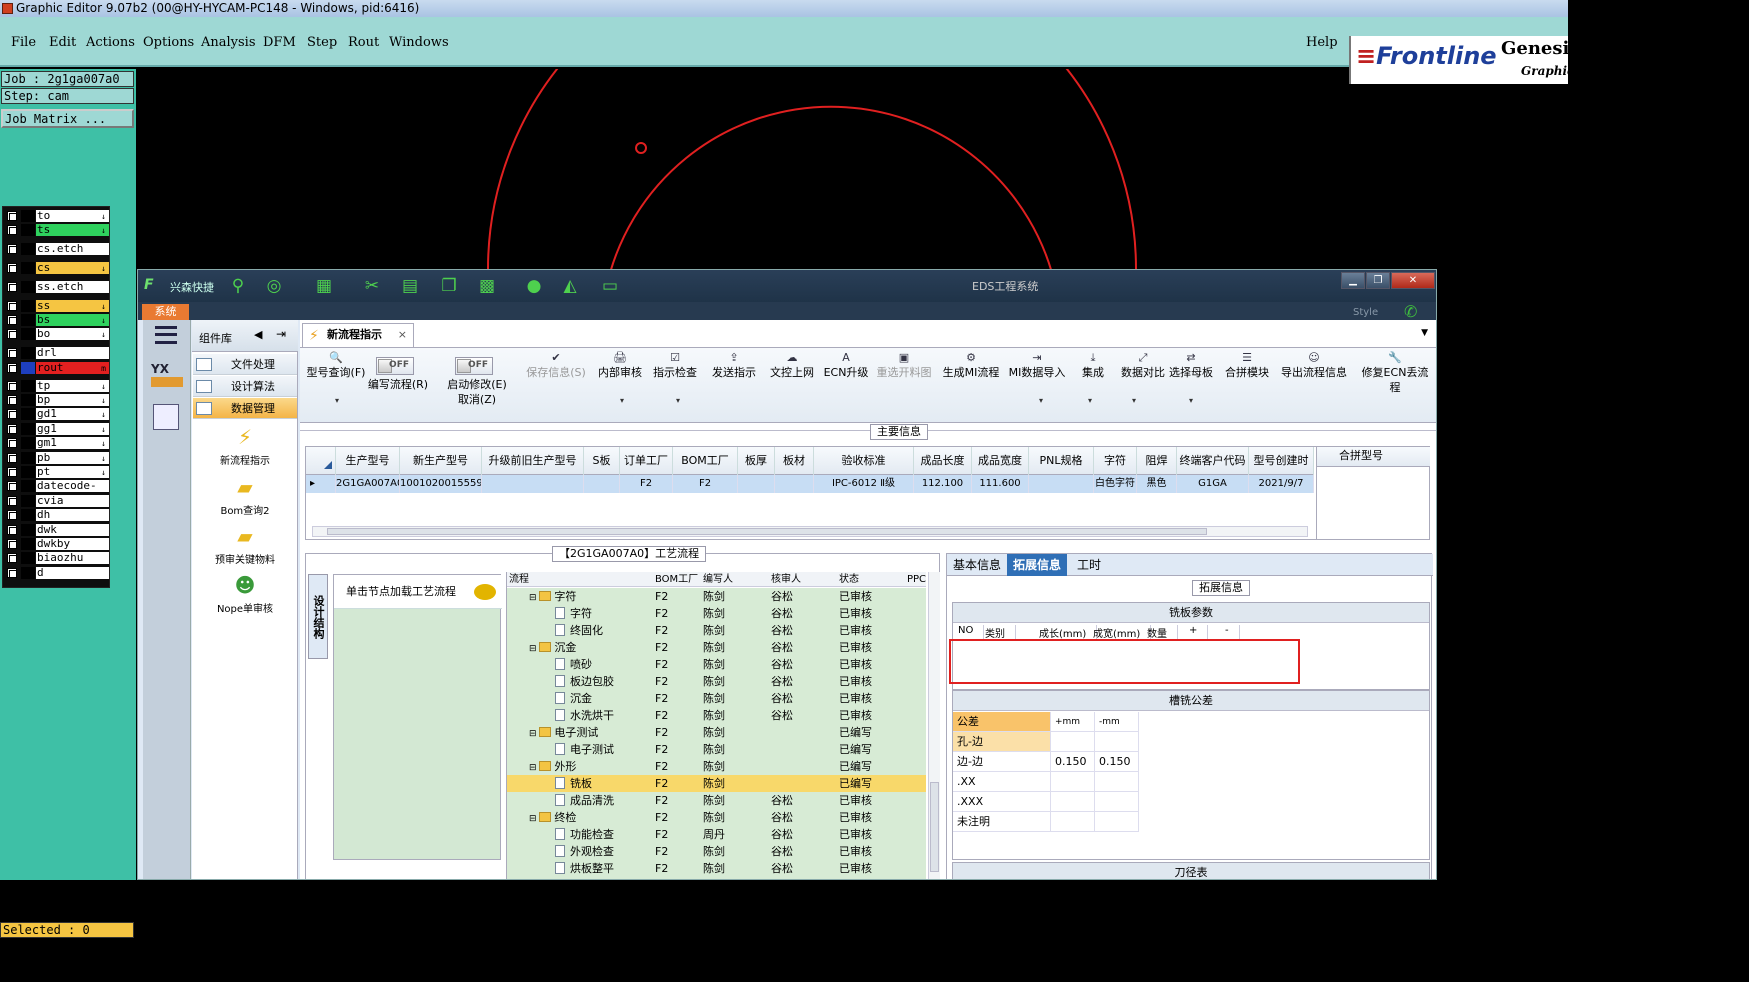 Image resolution: width=1749 pixels, height=982 pixels. What do you see at coordinates (584, 681) in the screenshot?
I see `tree-node: 板边包胶` at bounding box center [584, 681].